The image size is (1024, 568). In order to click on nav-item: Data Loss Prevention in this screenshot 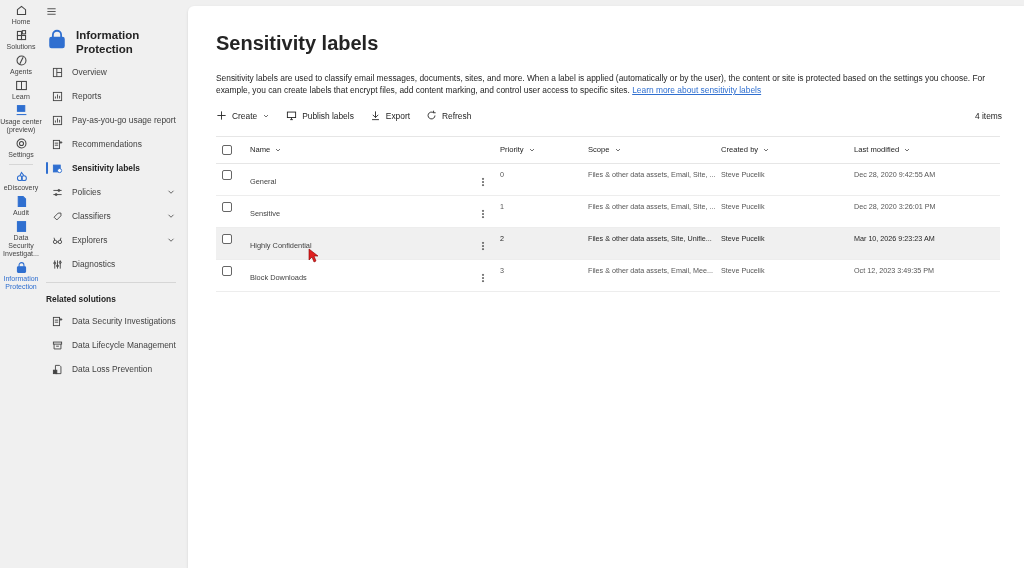, I will do `click(111, 369)`.